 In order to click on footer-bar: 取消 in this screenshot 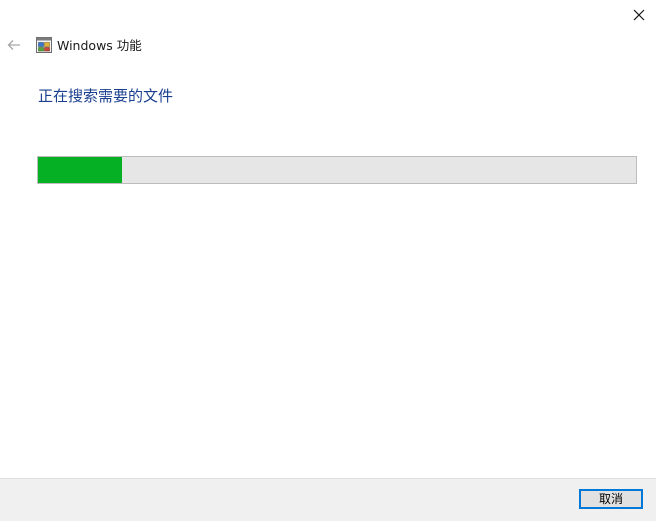, I will do `click(328, 499)`.